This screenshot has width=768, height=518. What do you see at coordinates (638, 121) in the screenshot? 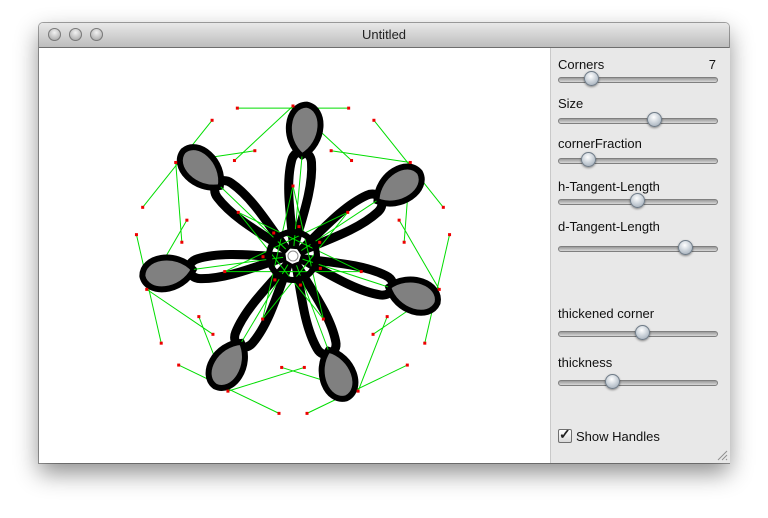
I see `size-slider-track` at bounding box center [638, 121].